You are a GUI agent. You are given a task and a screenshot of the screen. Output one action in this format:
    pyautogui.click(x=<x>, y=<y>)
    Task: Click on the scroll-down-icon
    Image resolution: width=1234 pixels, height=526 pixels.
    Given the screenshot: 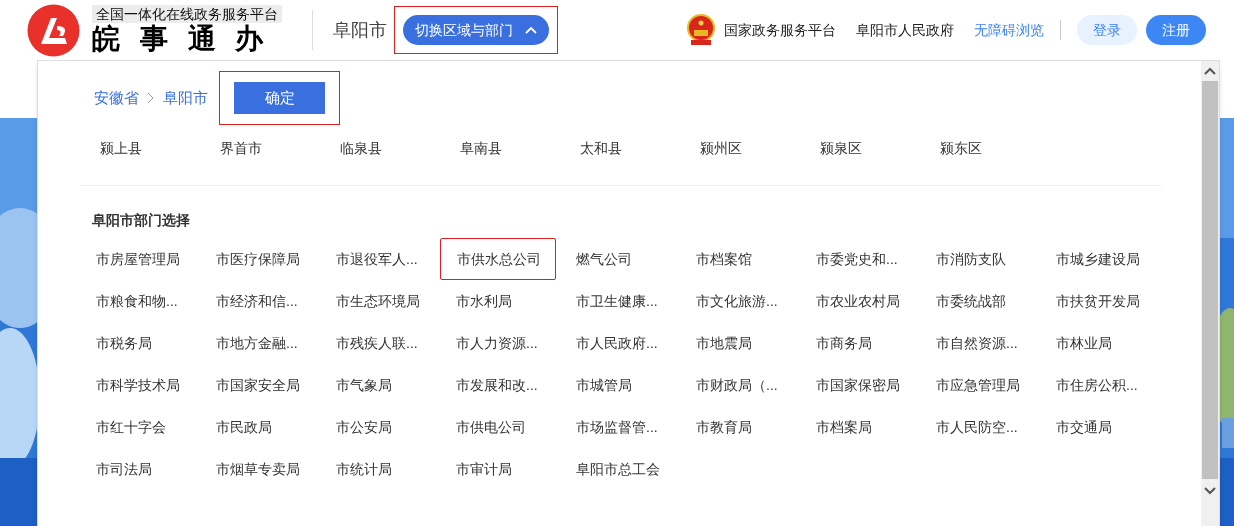 What is the action you would take?
    pyautogui.click(x=1210, y=491)
    